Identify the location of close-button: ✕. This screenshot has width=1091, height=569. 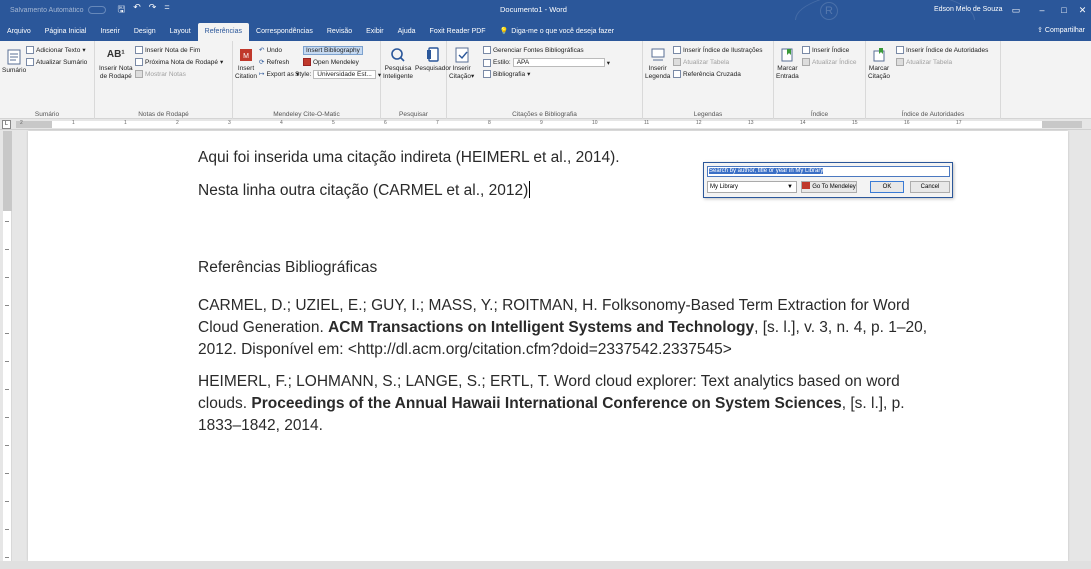
(1082, 10).